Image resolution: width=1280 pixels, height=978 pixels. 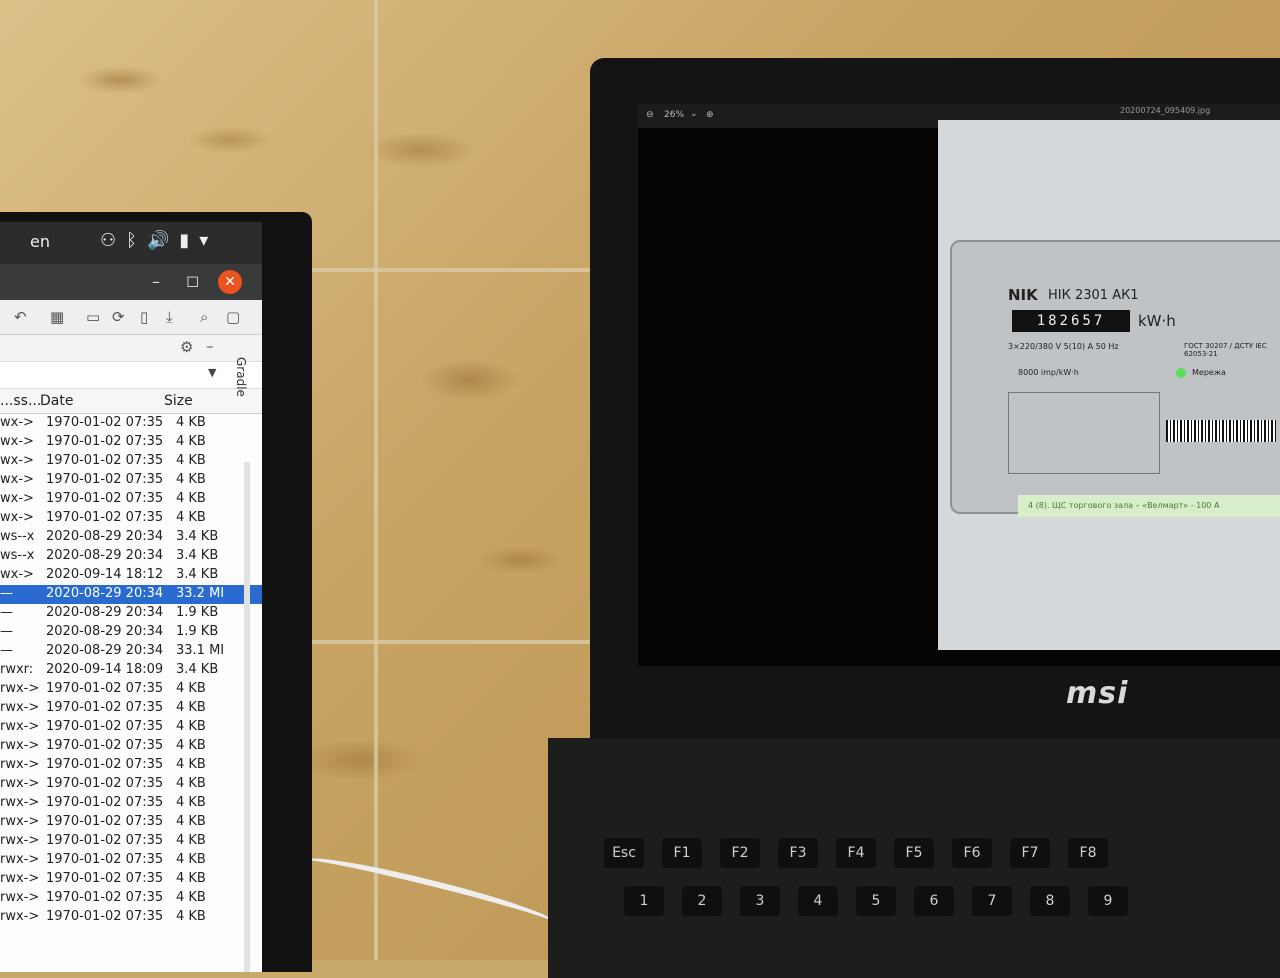 I want to click on keyboard-key: F5, so click(x=914, y=853).